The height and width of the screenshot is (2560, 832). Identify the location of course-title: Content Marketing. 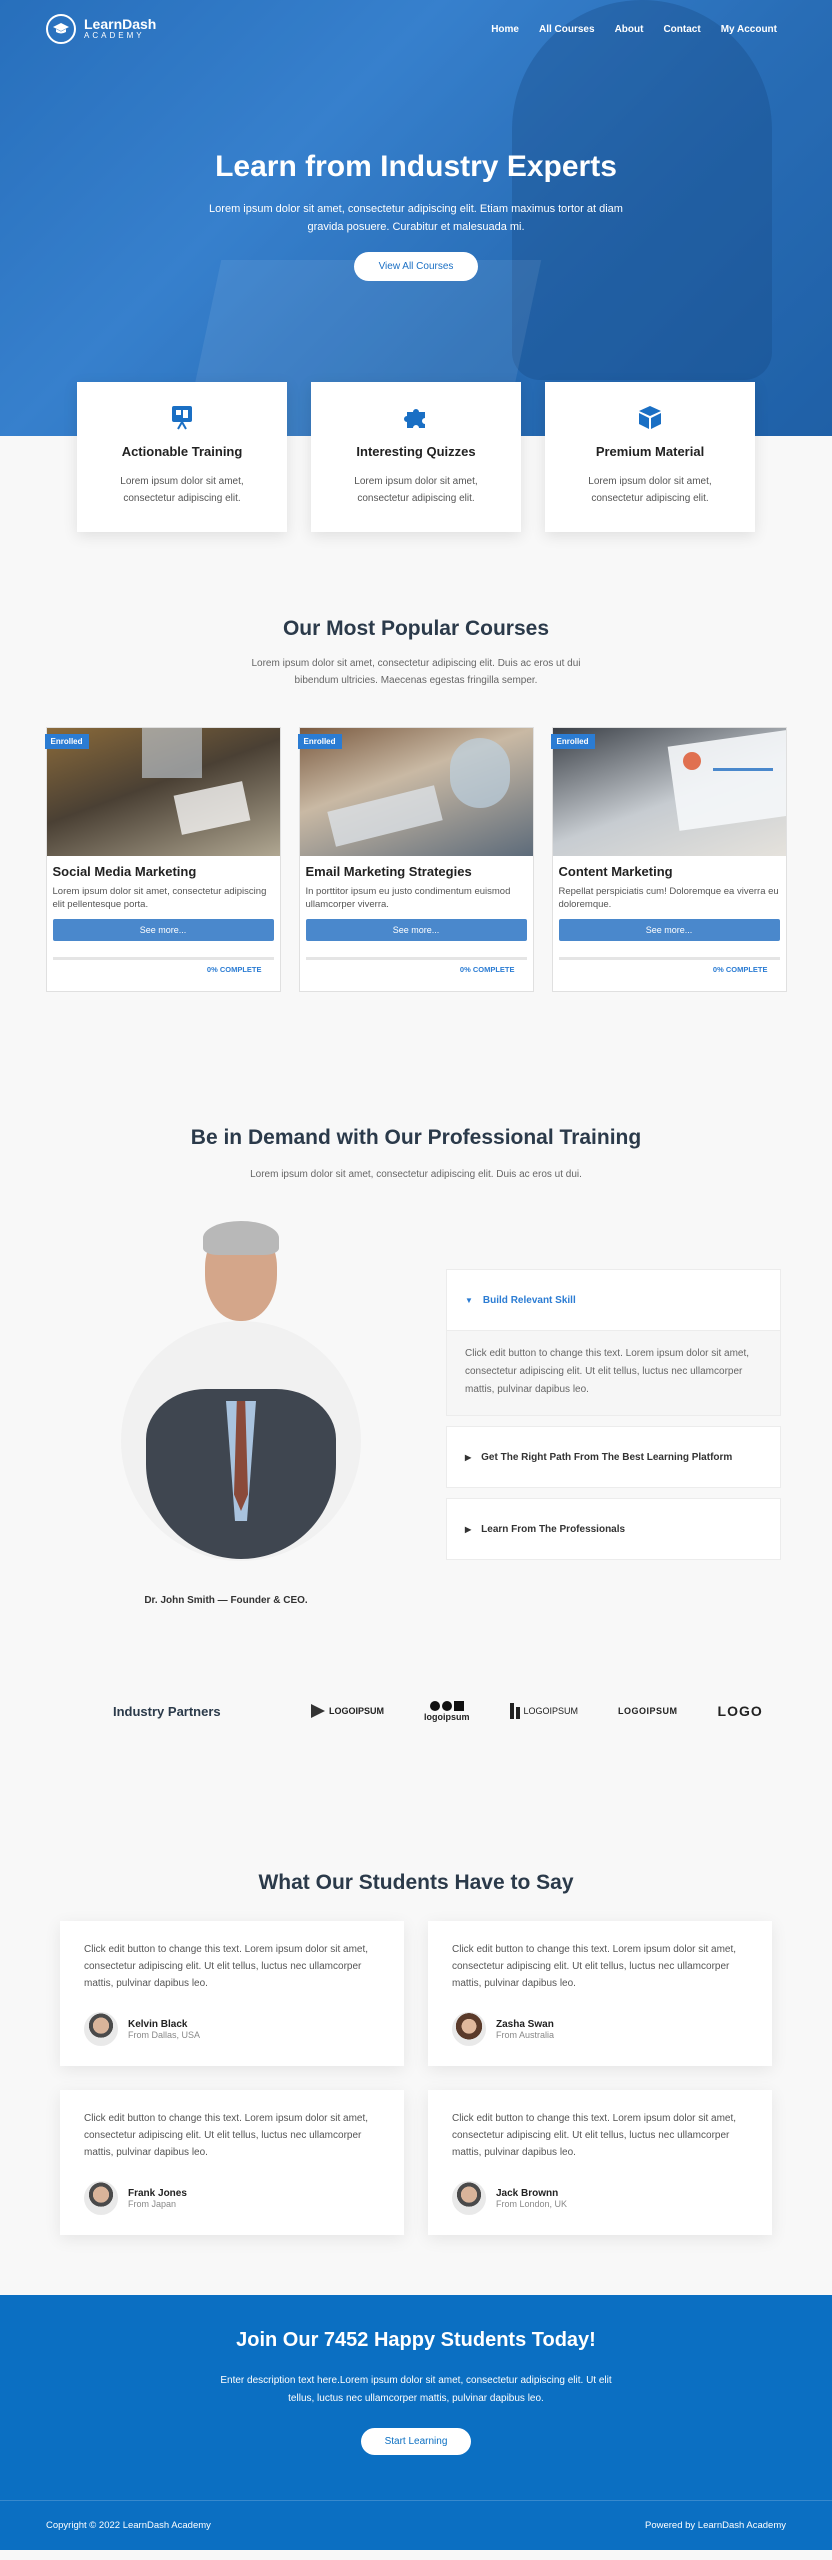
(669, 871).